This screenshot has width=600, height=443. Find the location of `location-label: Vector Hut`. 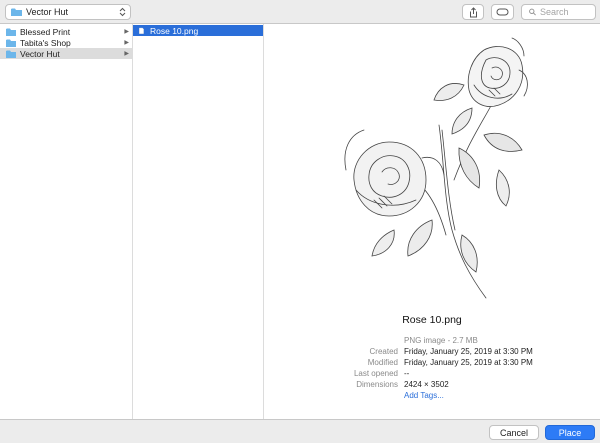

location-label: Vector Hut is located at coordinates (47, 12).